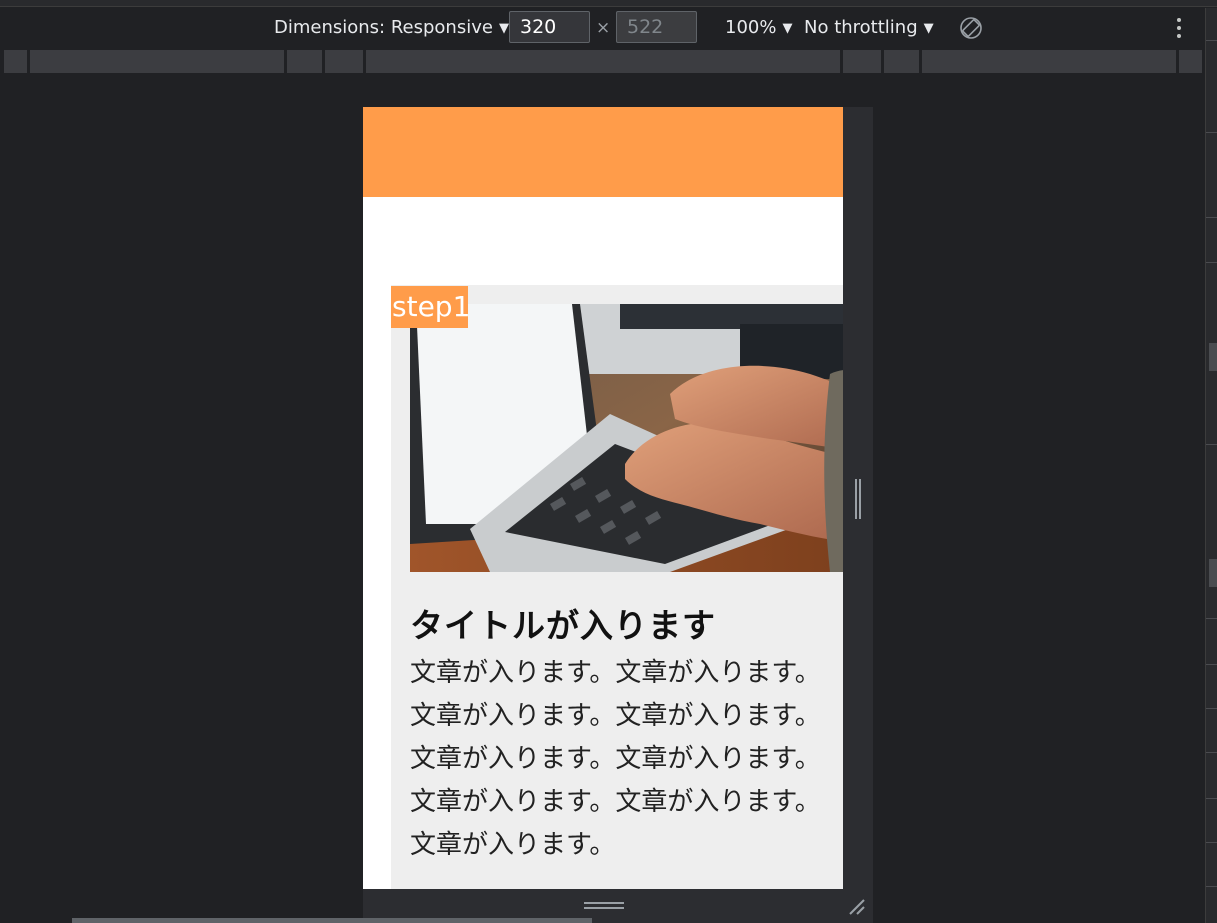 Image resolution: width=1217 pixels, height=923 pixels. Describe the element at coordinates (861, 27) in the screenshot. I see `throttling-label: No throttling` at that location.